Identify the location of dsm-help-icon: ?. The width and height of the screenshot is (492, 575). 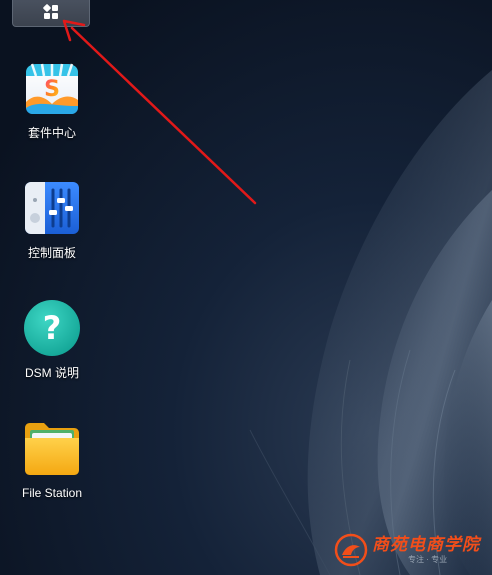
(52, 328).